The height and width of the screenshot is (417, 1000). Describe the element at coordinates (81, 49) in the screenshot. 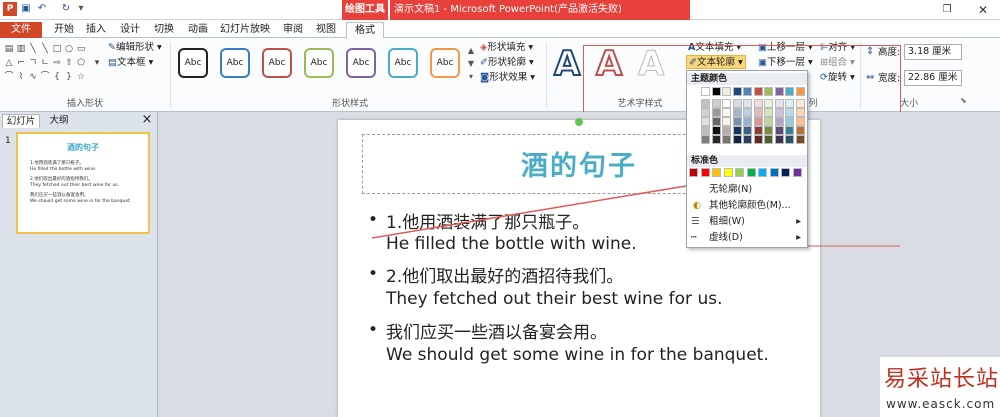

I see `rounded-rect-icon: ▭` at that location.